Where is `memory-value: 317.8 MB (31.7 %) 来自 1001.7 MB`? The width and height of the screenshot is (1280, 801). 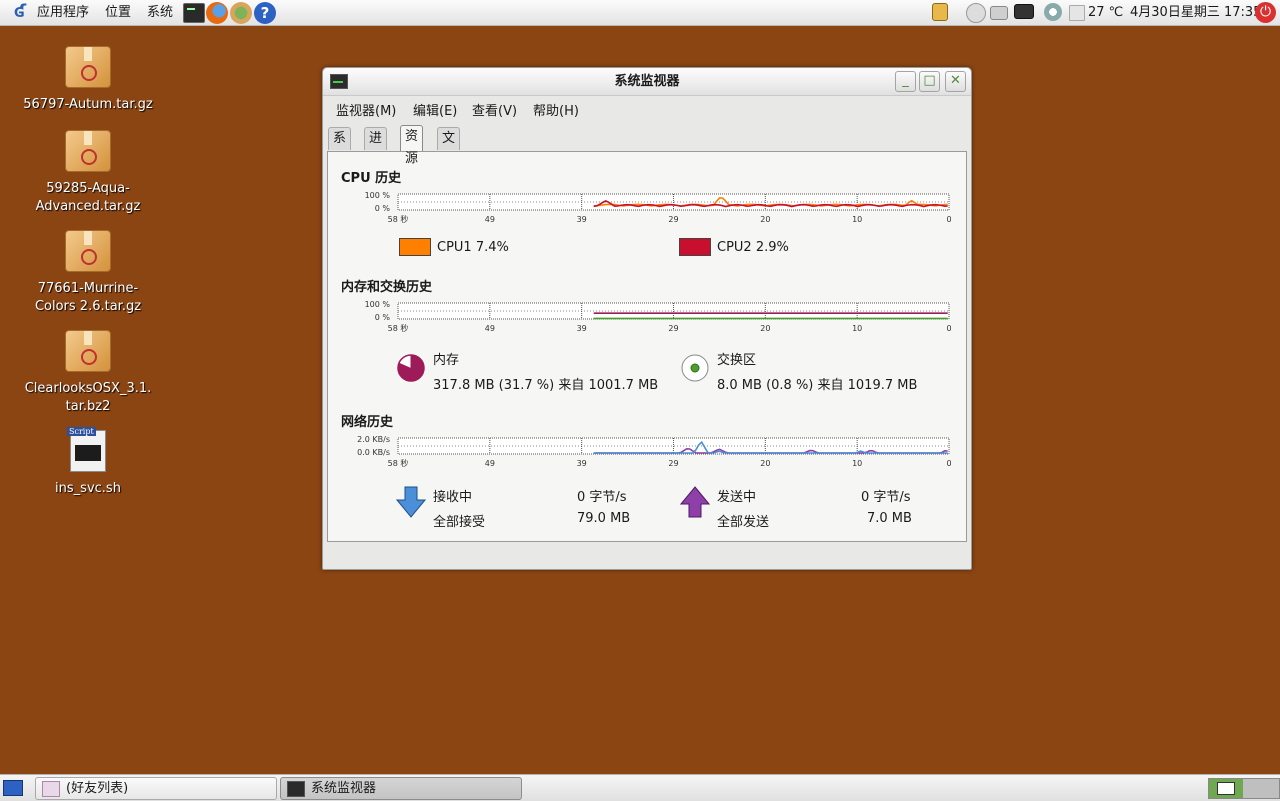 memory-value: 317.8 MB (31.7 %) 来自 1001.7 MB is located at coordinates (546, 385).